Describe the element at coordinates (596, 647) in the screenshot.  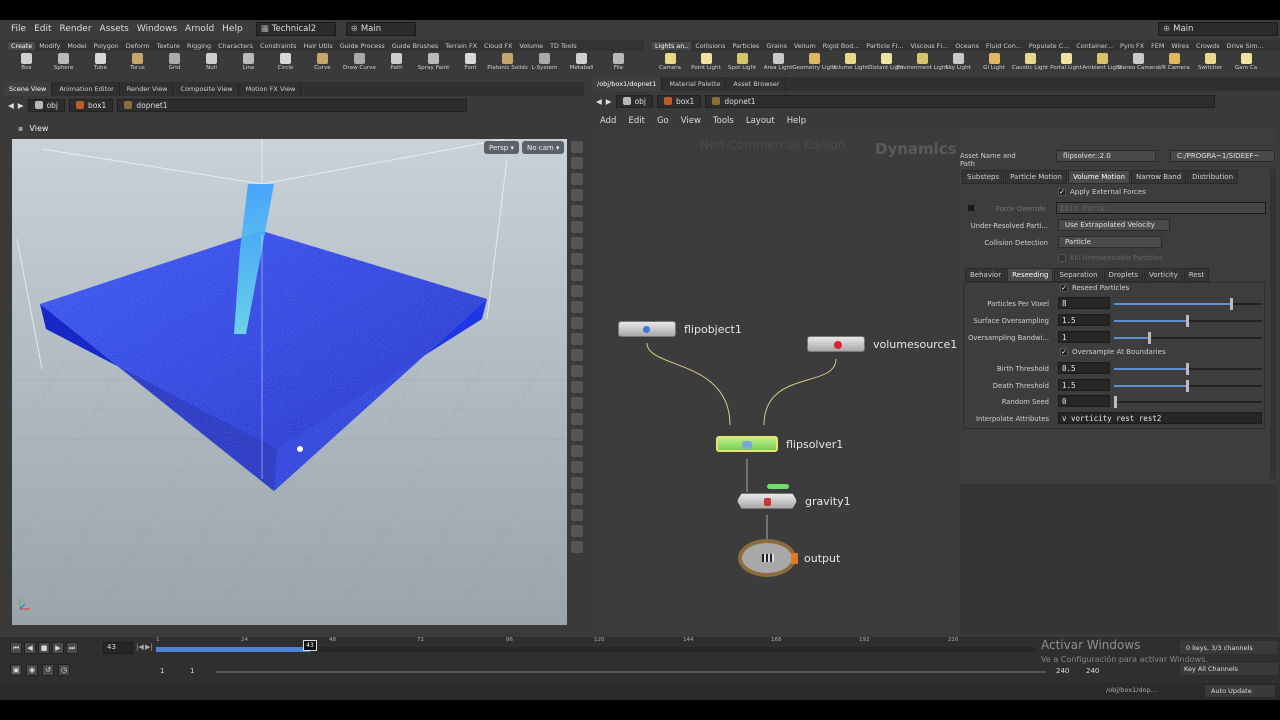
I see `time-slider: 43 1 24 48 72 96 120 144 168 192 216` at that location.